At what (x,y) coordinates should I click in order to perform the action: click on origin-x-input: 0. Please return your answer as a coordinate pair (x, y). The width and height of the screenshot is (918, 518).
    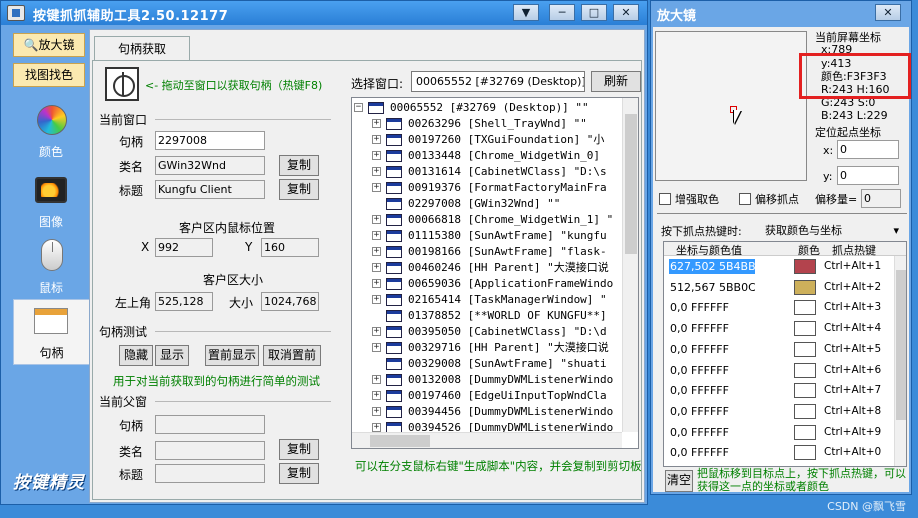
    Looking at the image, I should click on (868, 149).